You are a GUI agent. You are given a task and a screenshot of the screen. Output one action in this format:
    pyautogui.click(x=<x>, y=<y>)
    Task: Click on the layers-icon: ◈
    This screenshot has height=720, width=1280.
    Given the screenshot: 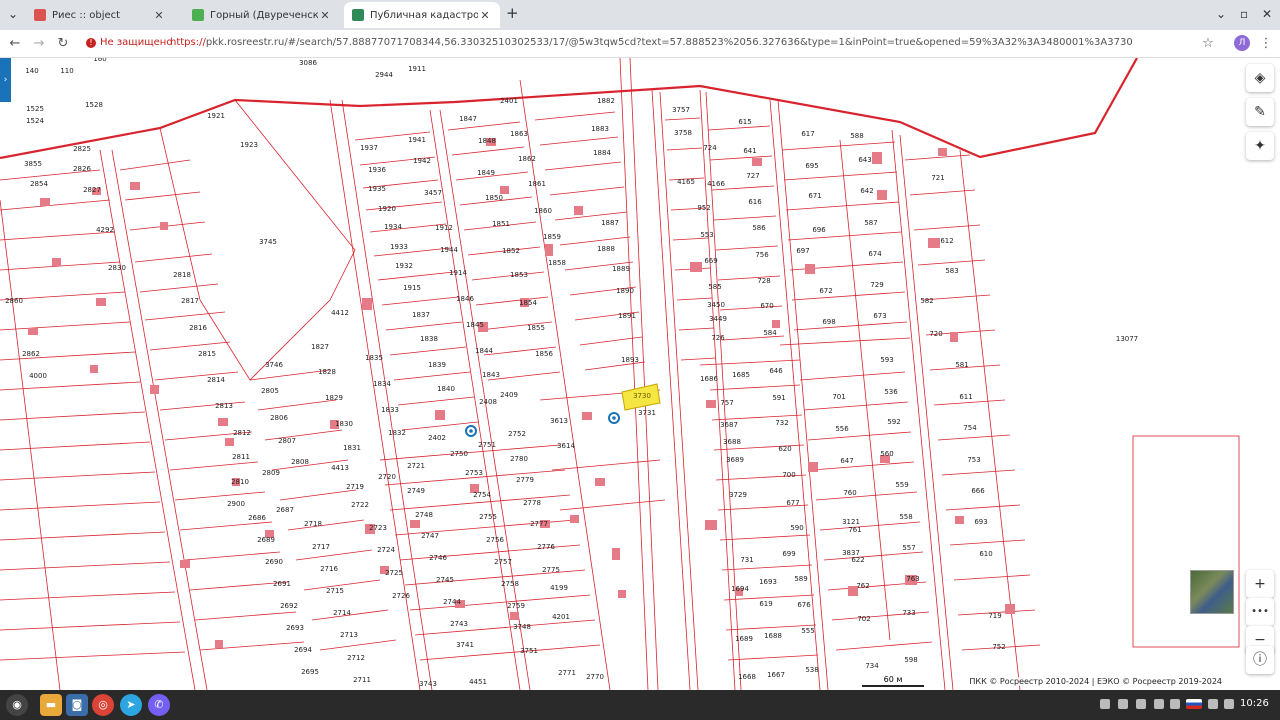 What is the action you would take?
    pyautogui.click(x=1260, y=78)
    